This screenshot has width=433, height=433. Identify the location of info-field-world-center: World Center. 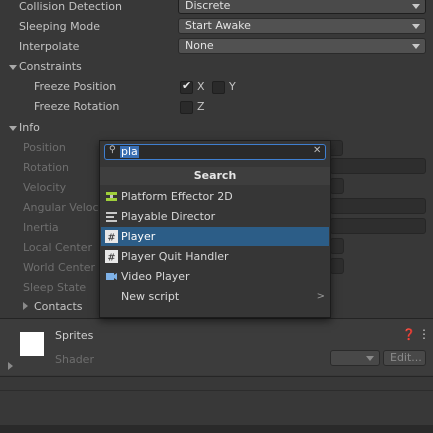
(59, 267).